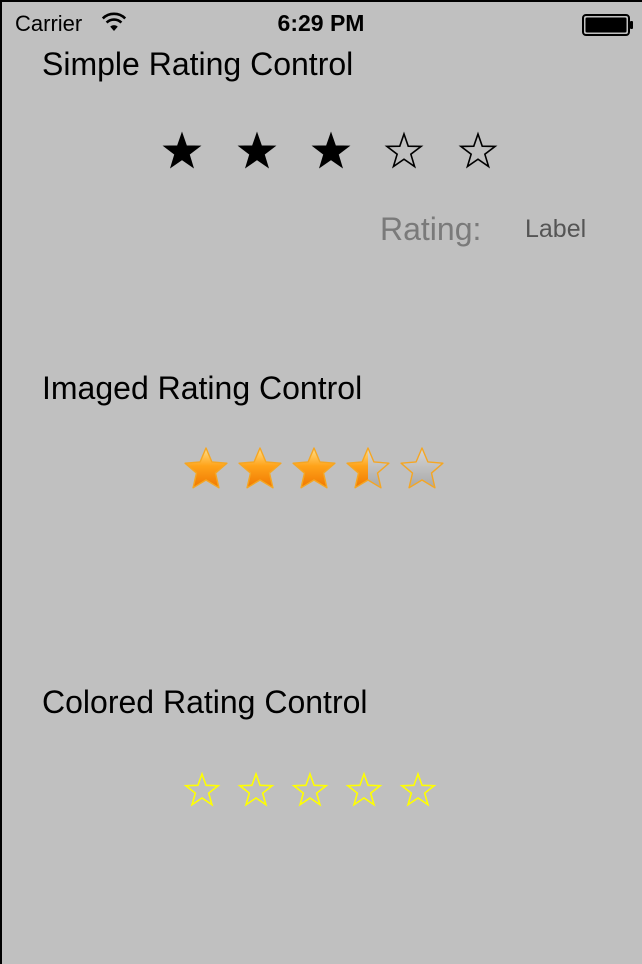  Describe the element at coordinates (607, 25) in the screenshot. I see `battery-icon` at that location.